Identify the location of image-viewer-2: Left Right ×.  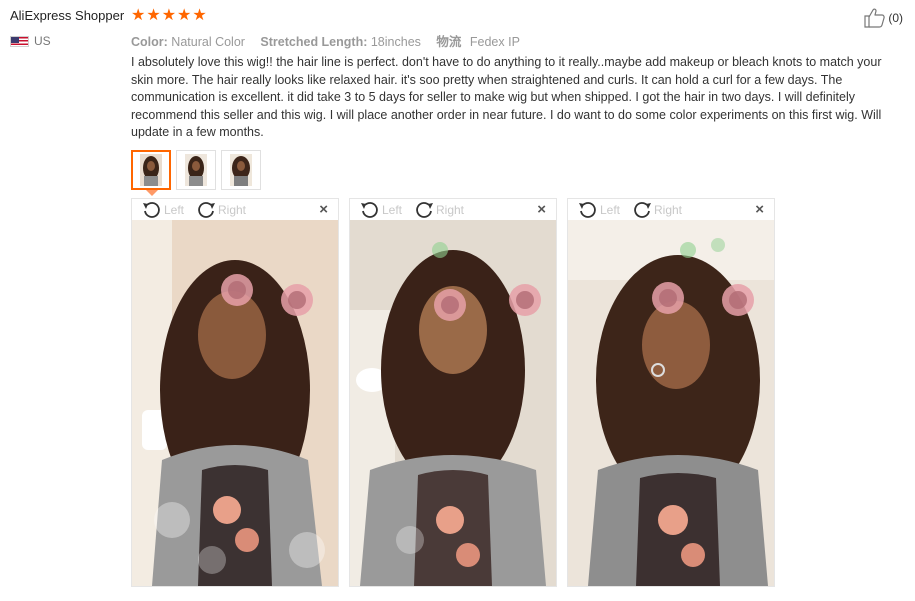
(453, 392).